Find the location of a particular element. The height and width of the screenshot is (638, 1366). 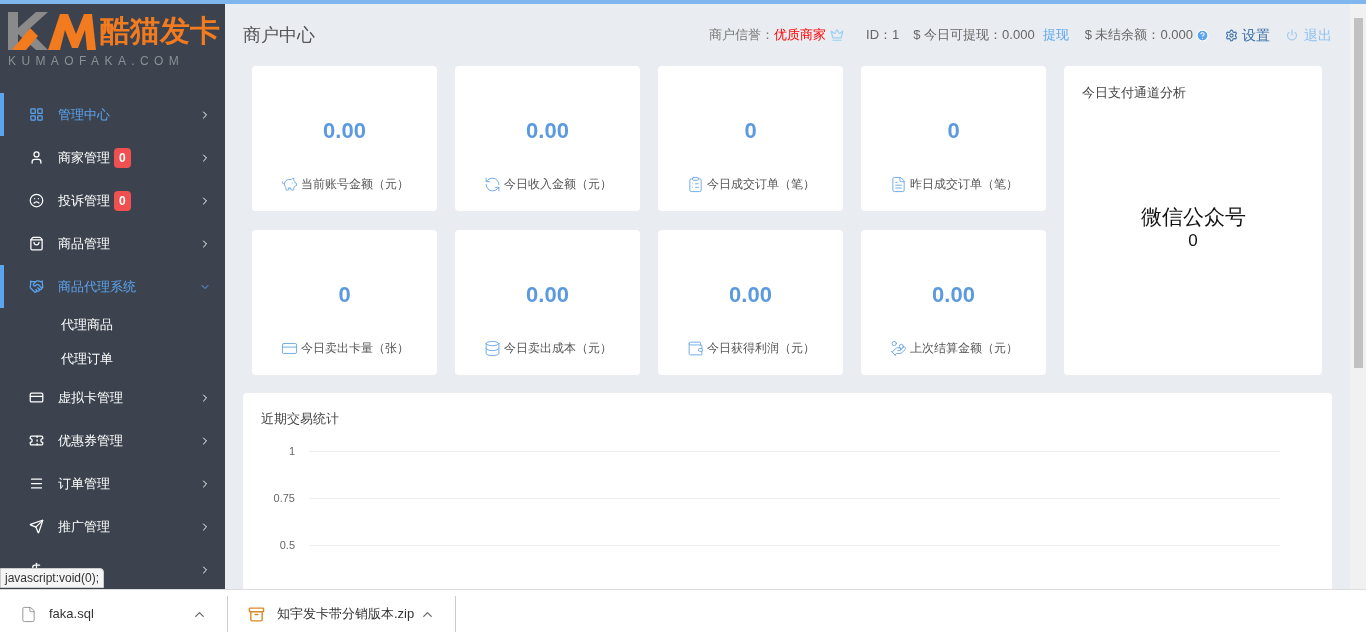

logo-text: 酷猫发卡 is located at coordinates (160, 31).